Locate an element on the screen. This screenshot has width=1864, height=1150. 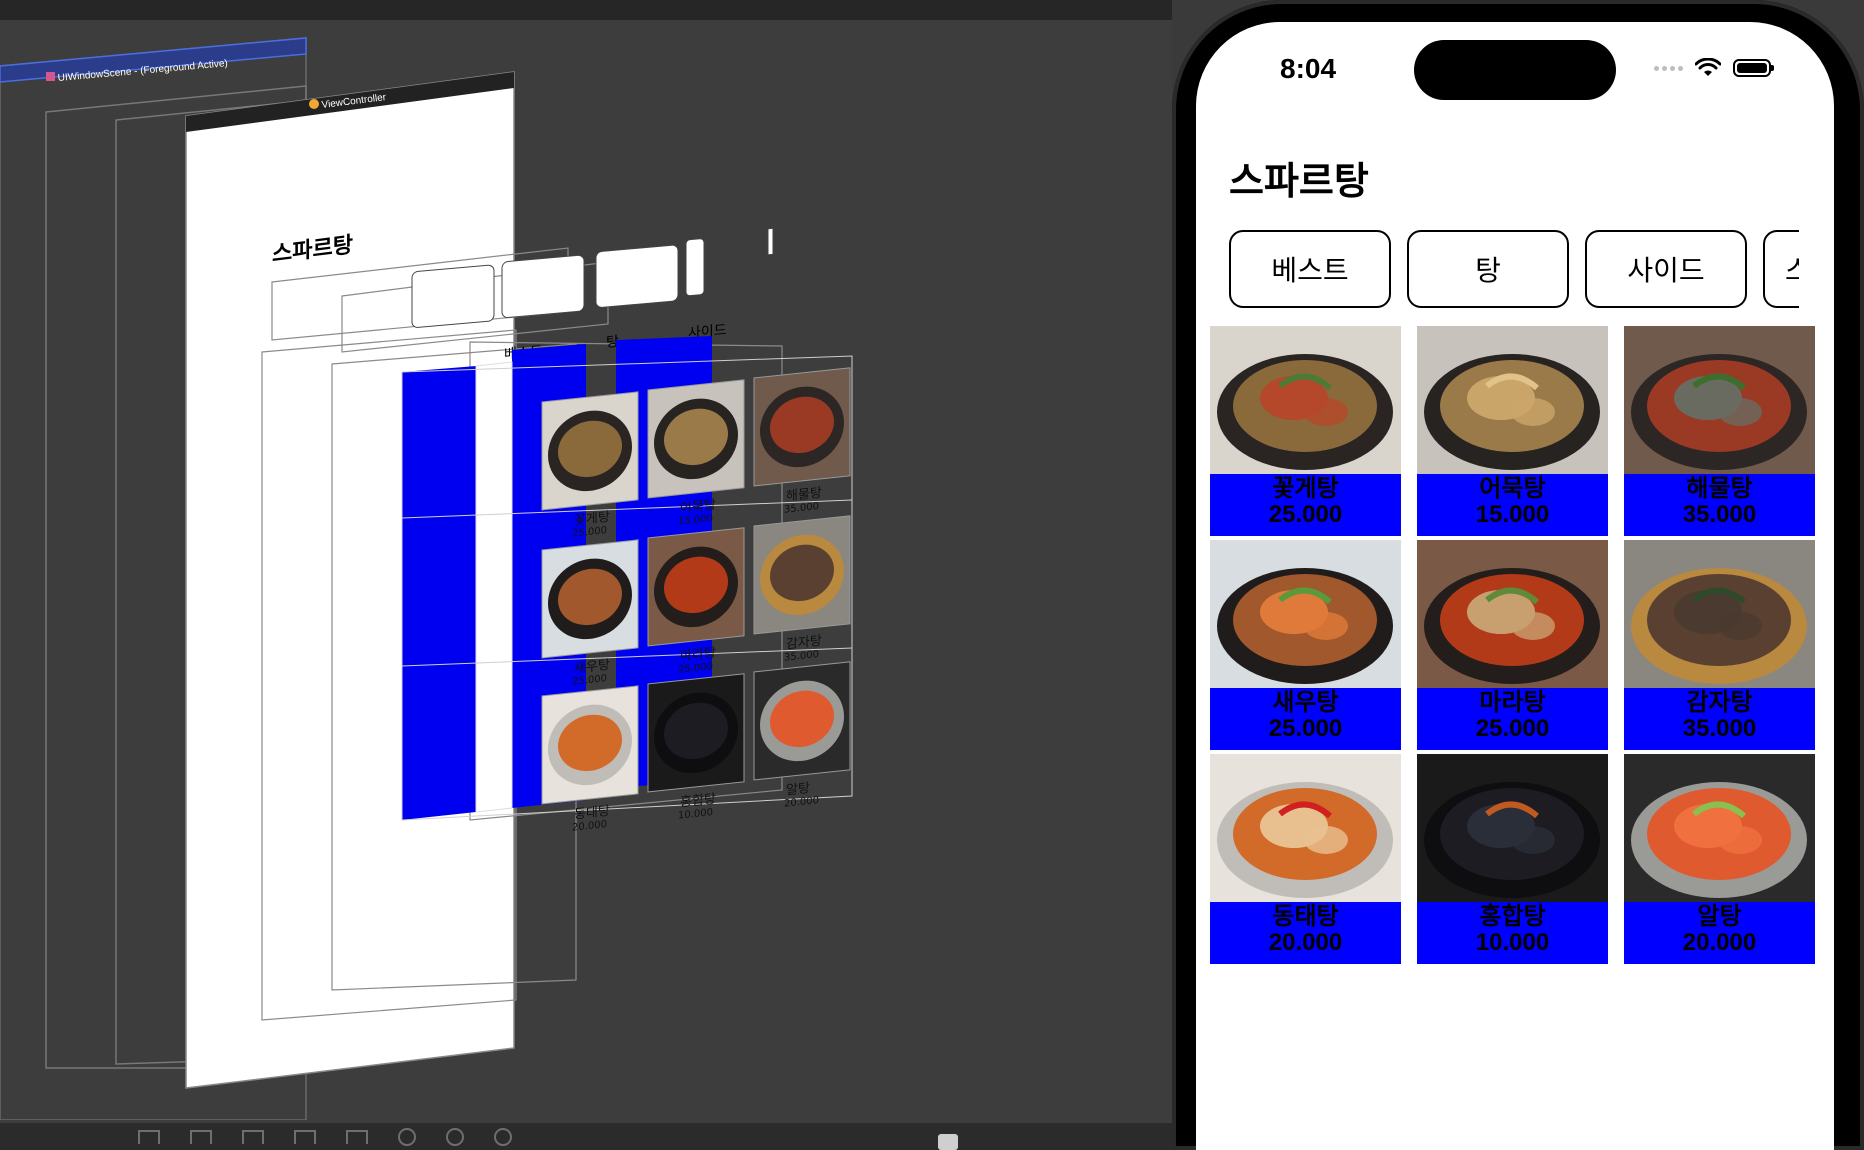
menu-item-name: 해물탕 is located at coordinates (1719, 488).